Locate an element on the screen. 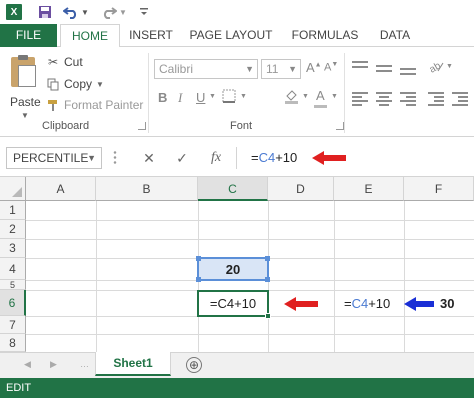 This screenshot has width=474, height=398. paste-label: Paste is located at coordinates (25, 102).